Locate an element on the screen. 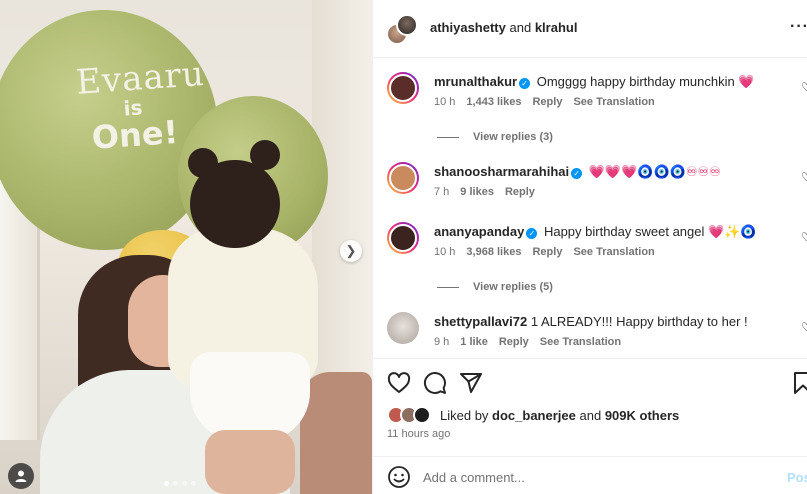 The image size is (807, 494). post-comment-button: Post is located at coordinates (797, 477).